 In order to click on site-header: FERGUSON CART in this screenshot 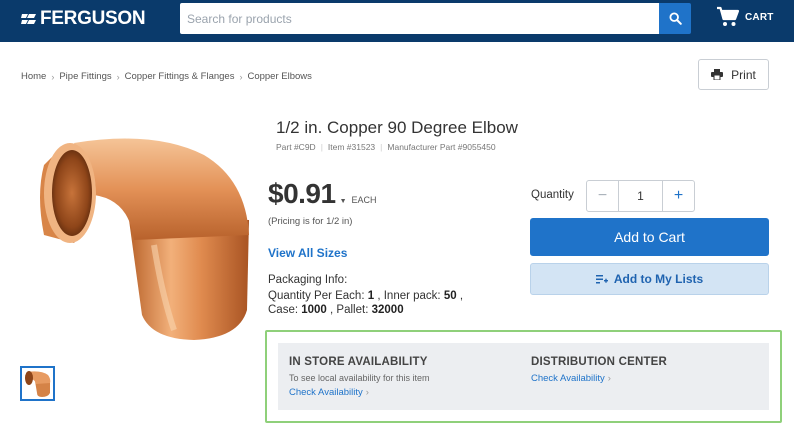, I will do `click(397, 21)`.